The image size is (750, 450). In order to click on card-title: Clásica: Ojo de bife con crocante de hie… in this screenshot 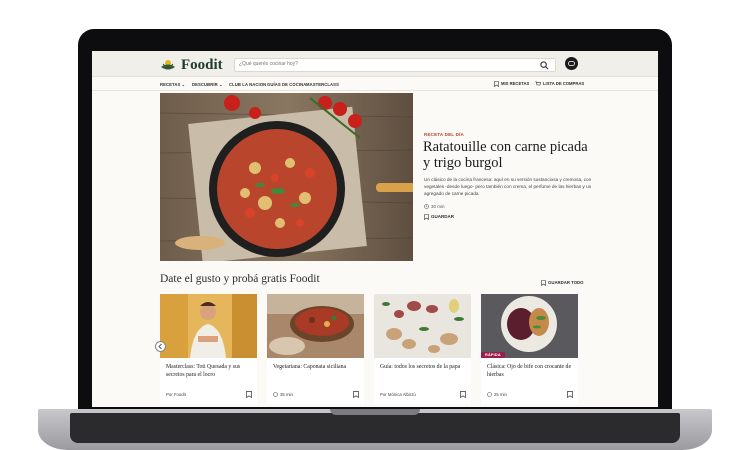, I will do `click(529, 371)`.